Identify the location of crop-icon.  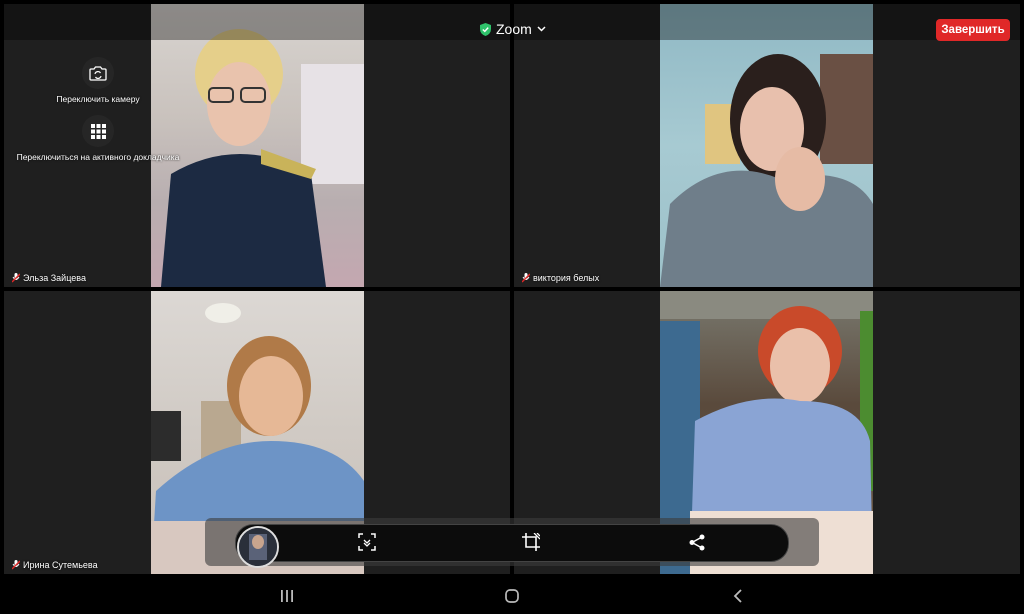
(531, 542).